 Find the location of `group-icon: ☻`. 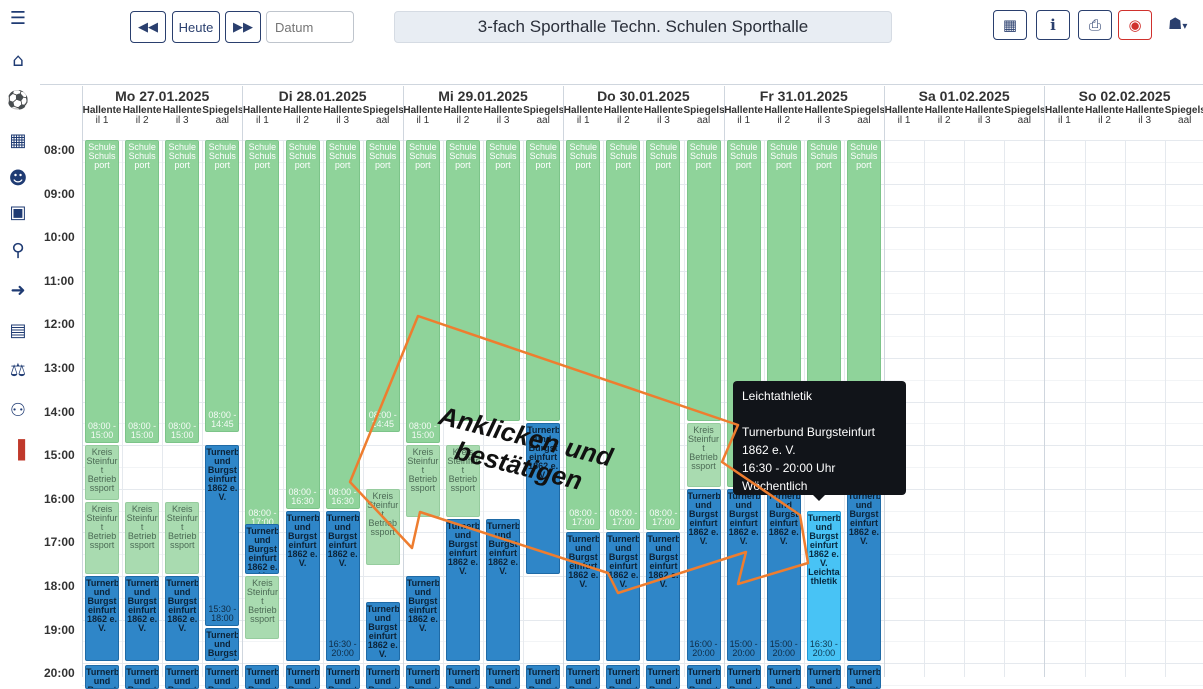

group-icon: ☻ is located at coordinates (18, 178).